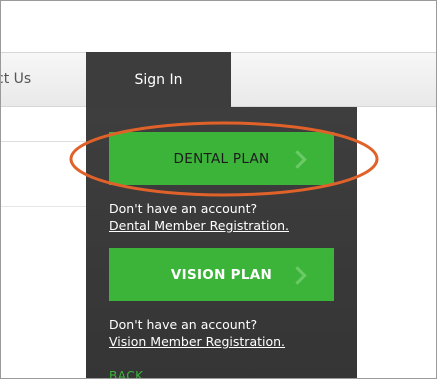 The width and height of the screenshot is (437, 379). I want to click on vision-registration-link: Vision Member Registration., so click(197, 342).